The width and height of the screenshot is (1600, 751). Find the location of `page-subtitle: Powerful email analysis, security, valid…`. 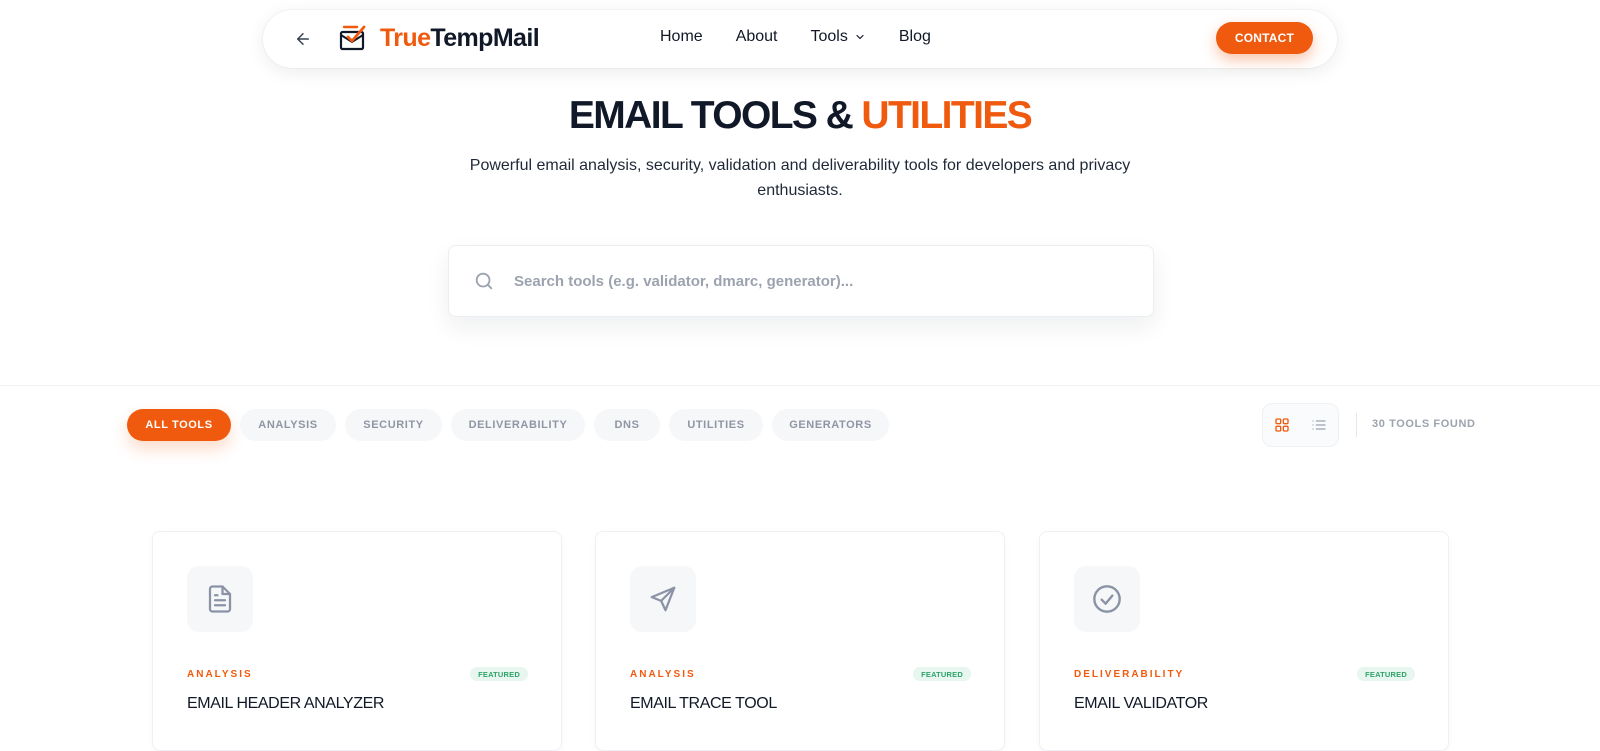

page-subtitle: Powerful email analysis, security, valid… is located at coordinates (800, 178).